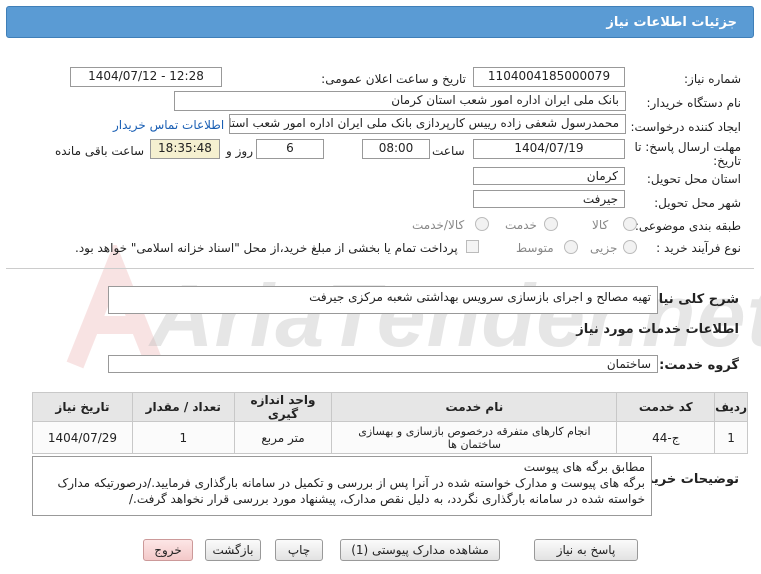  What do you see at coordinates (693, 179) in the screenshot?
I see `province-label: استان محل تحویل:` at bounding box center [693, 179].